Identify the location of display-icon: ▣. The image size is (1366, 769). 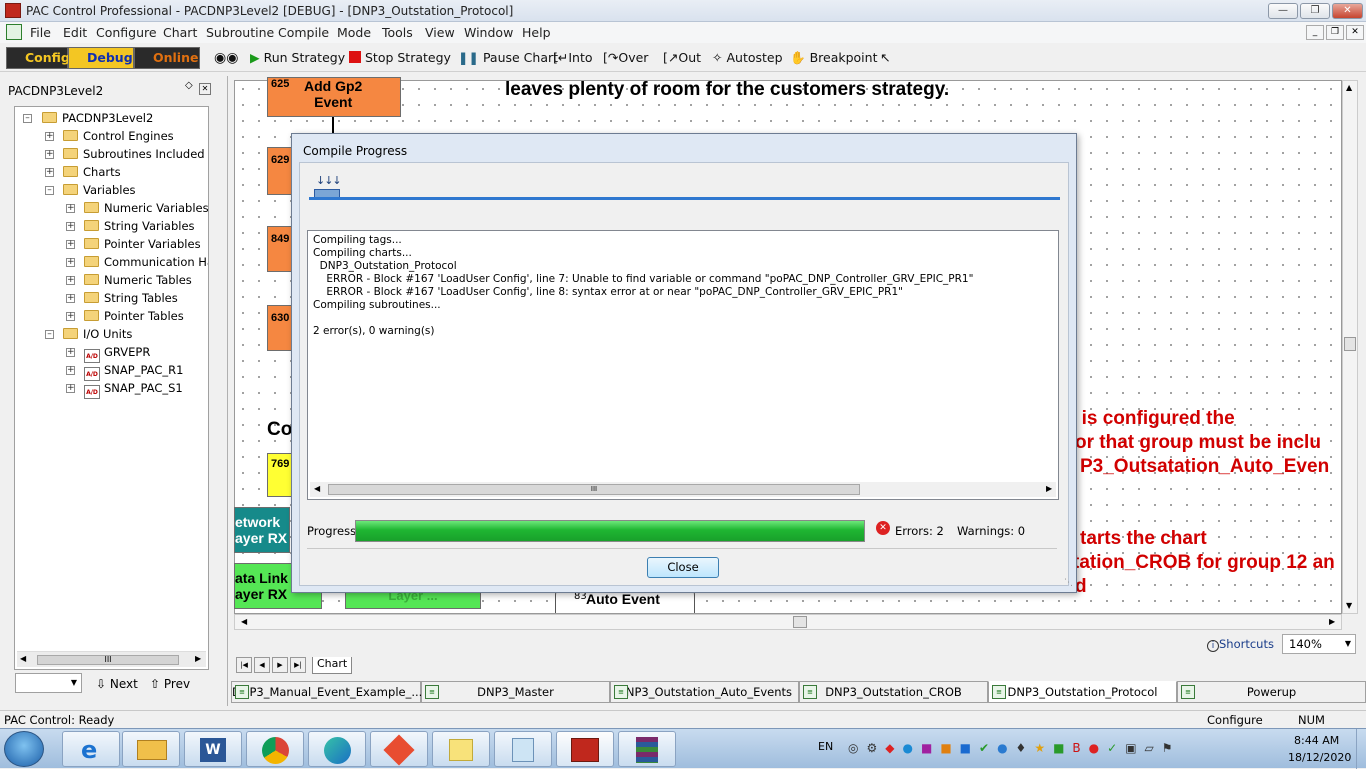
(1134, 748).